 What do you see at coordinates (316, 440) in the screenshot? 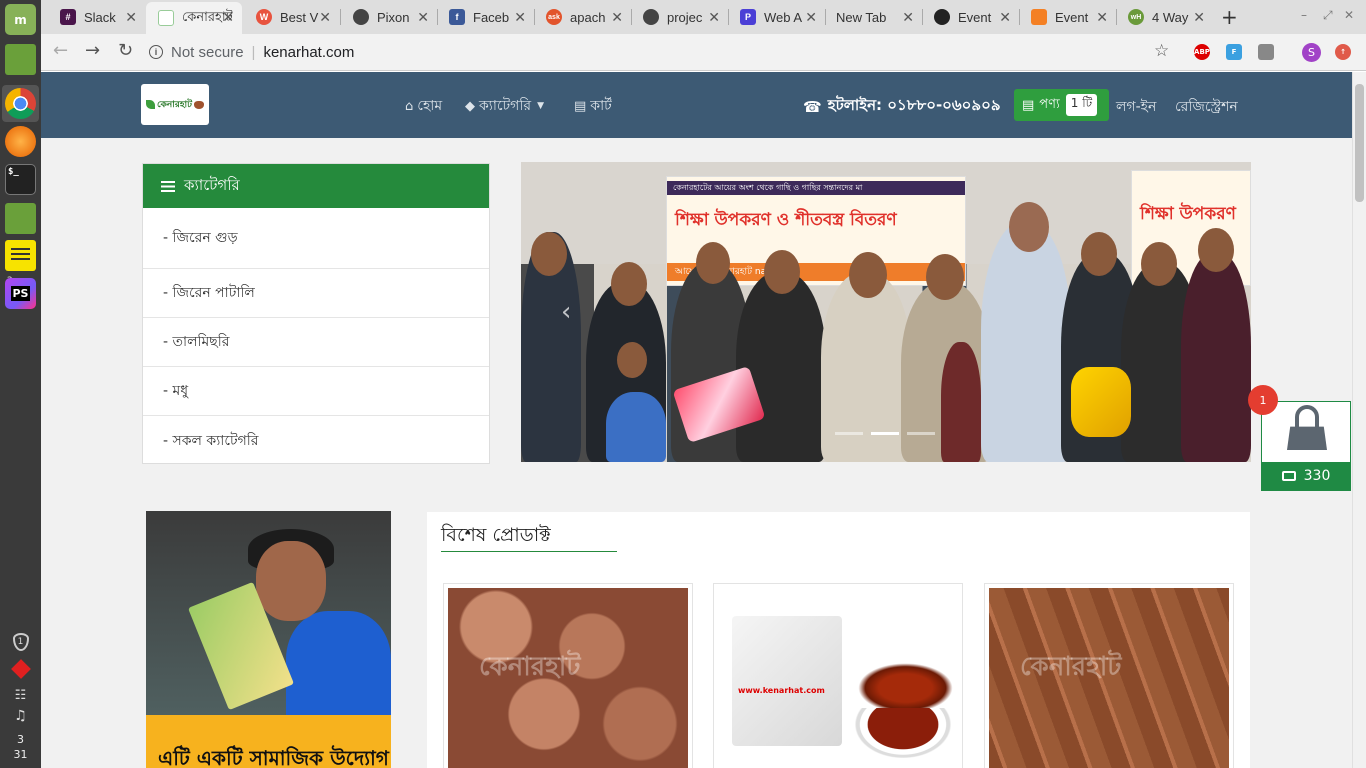
I see `category-item: - সকল ক্যাটেগরি` at bounding box center [316, 440].